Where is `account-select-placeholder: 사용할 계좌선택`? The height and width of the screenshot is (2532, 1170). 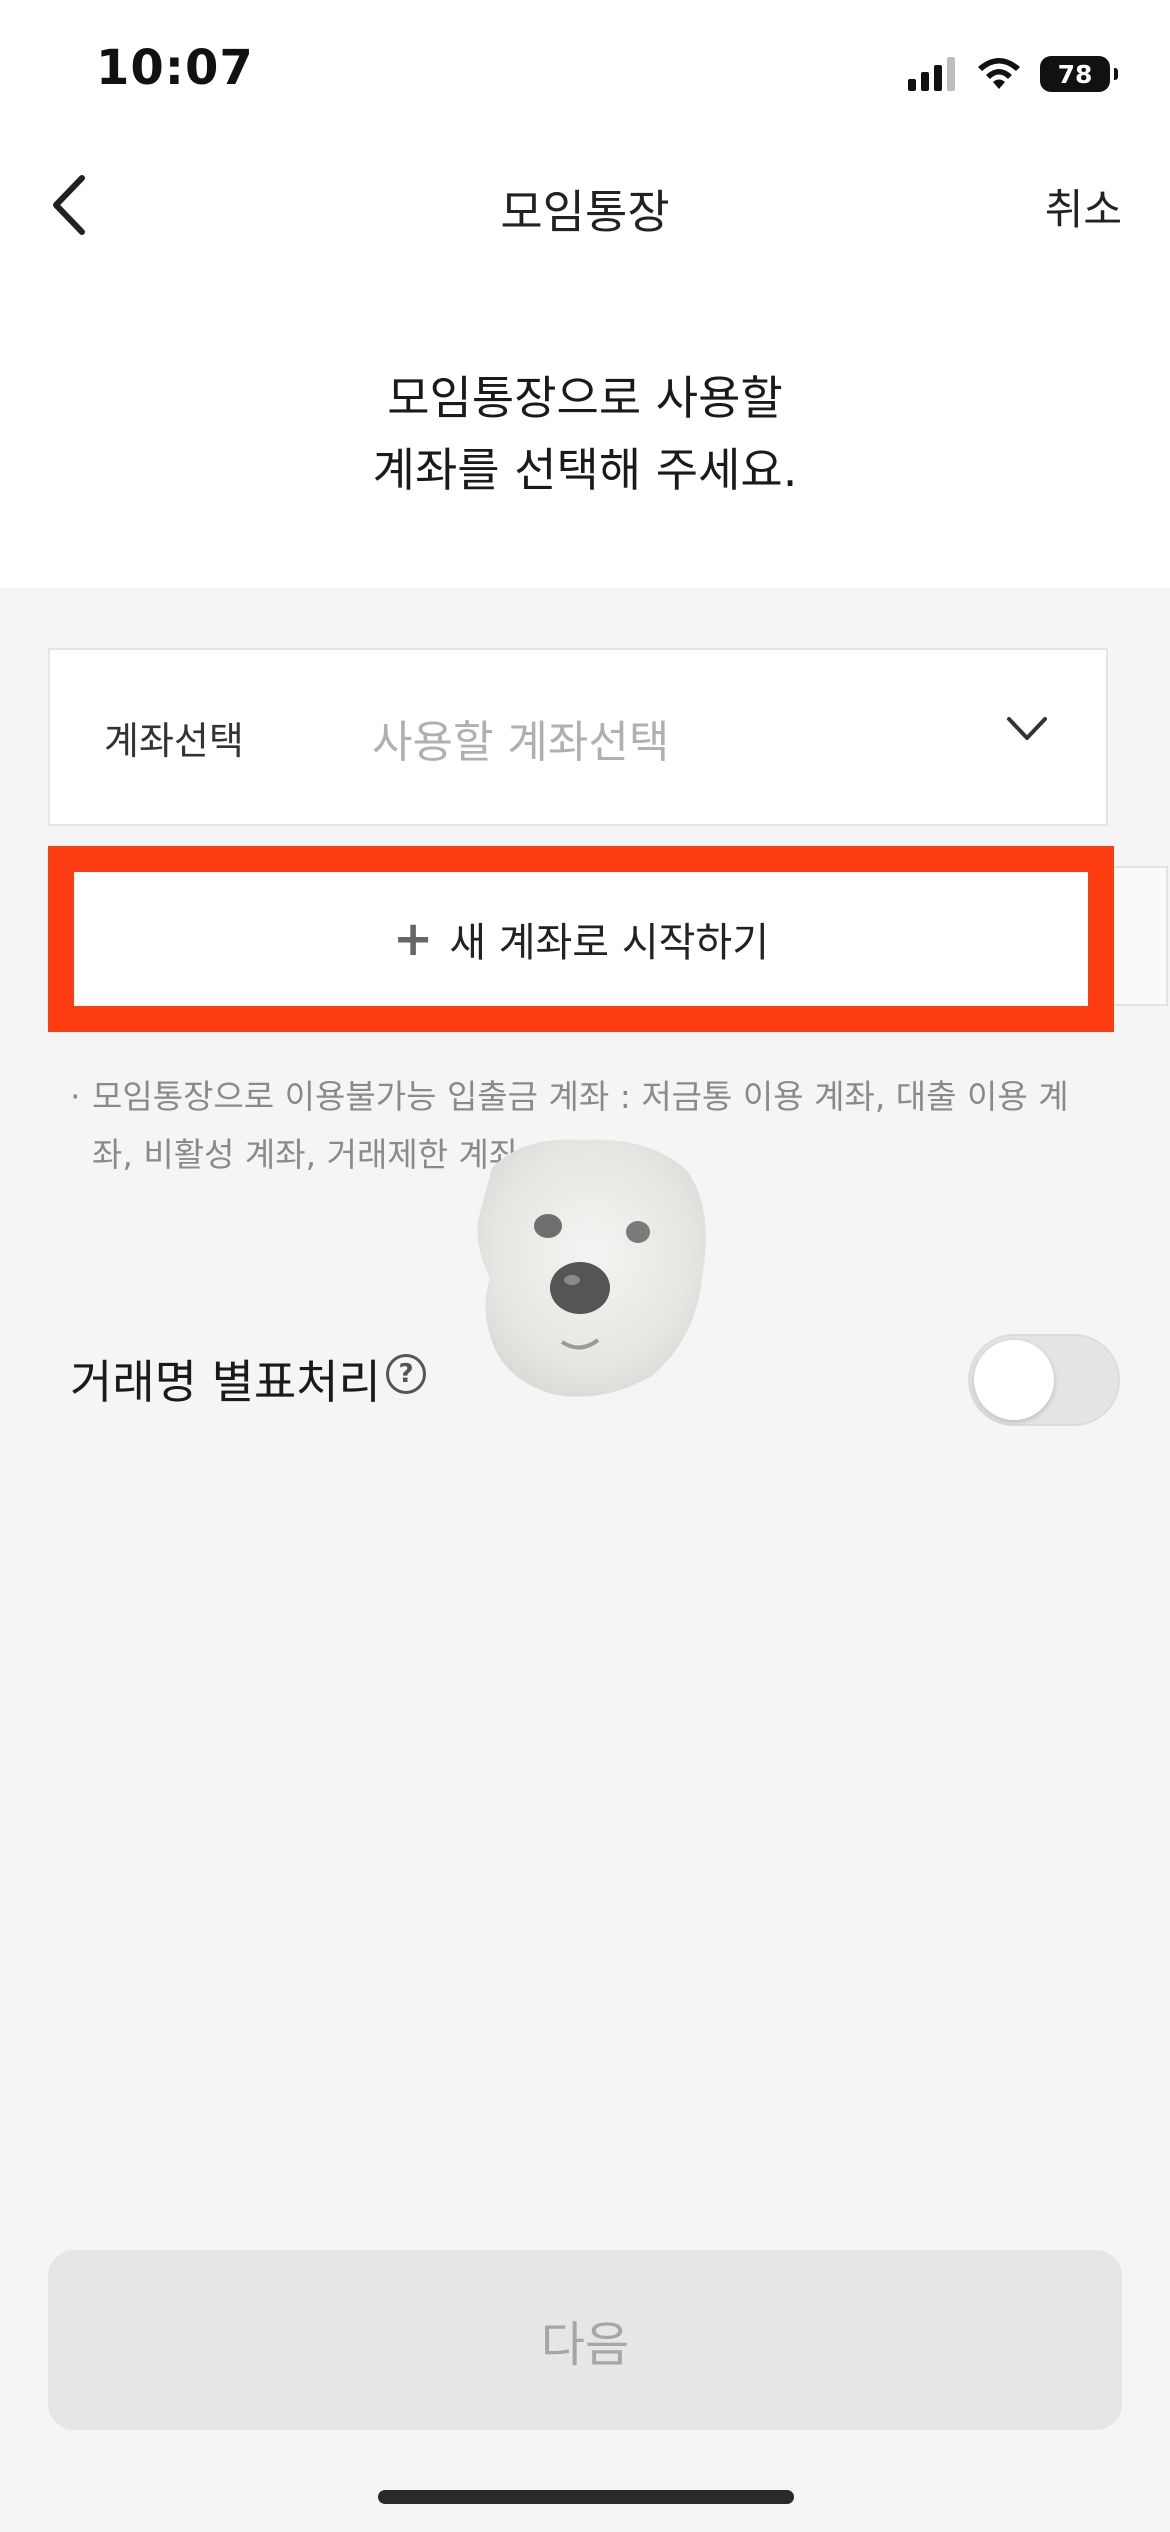 account-select-placeholder: 사용할 계좌선택 is located at coordinates (521, 742).